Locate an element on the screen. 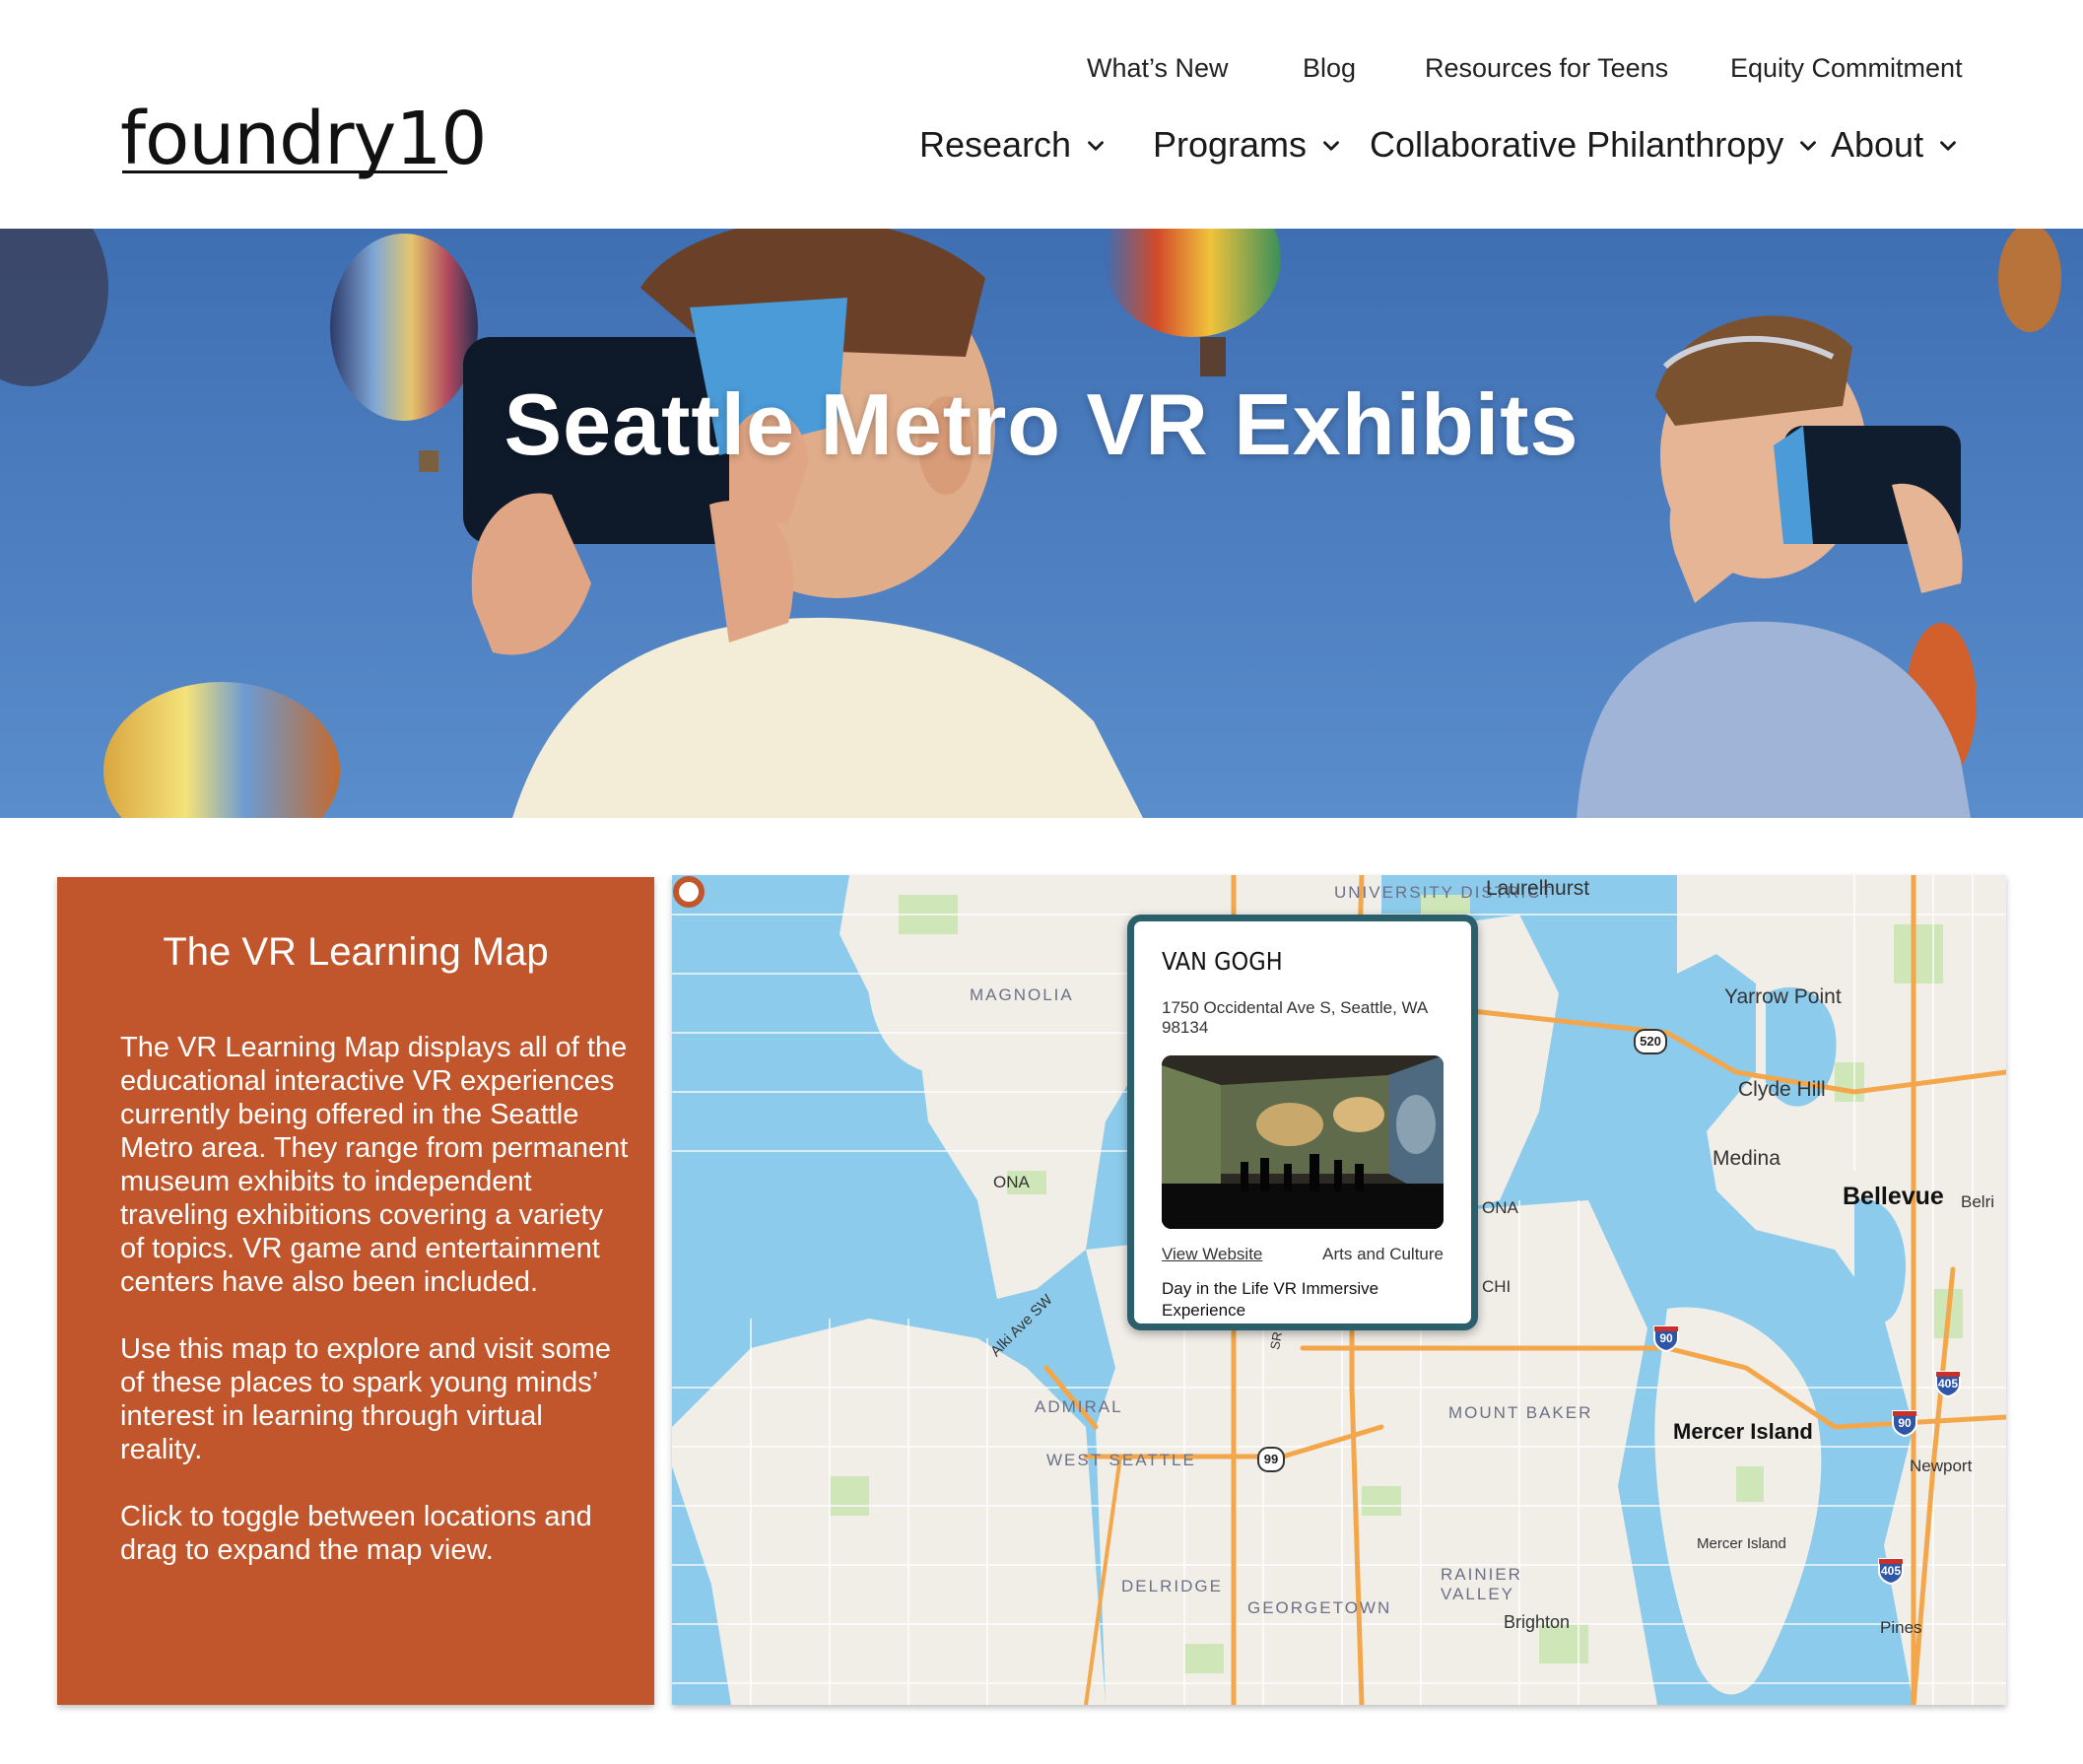 Image resolution: width=2083 pixels, height=1764 pixels. map-label-delridge: DELRIDGE is located at coordinates (1172, 1586).